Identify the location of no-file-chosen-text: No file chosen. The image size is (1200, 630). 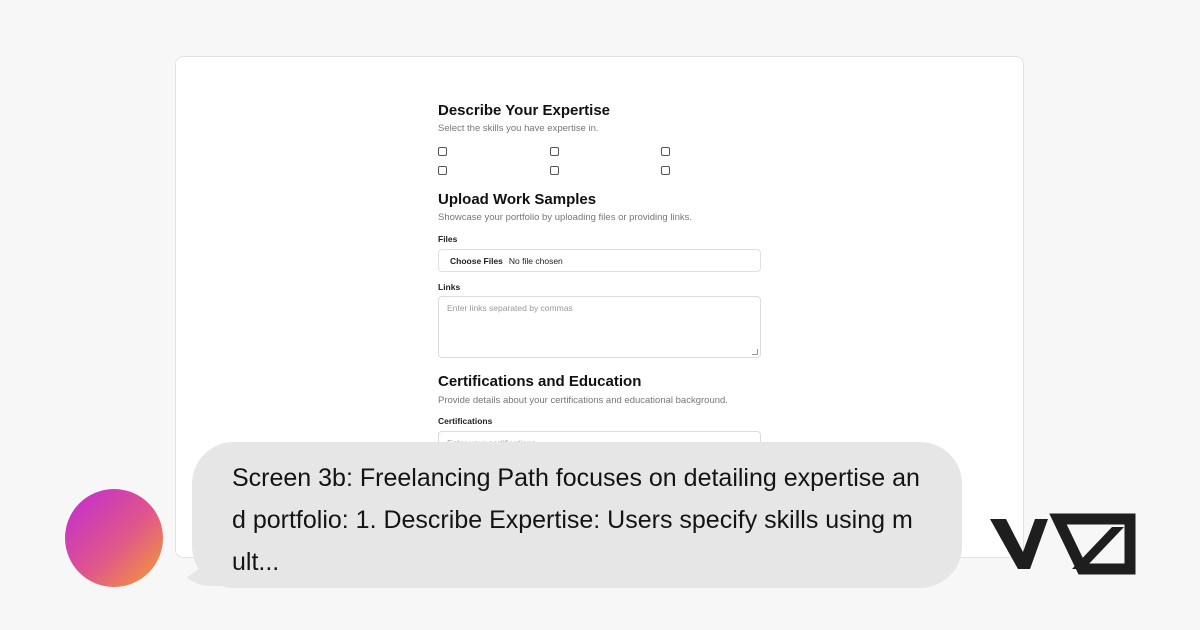
(535, 260).